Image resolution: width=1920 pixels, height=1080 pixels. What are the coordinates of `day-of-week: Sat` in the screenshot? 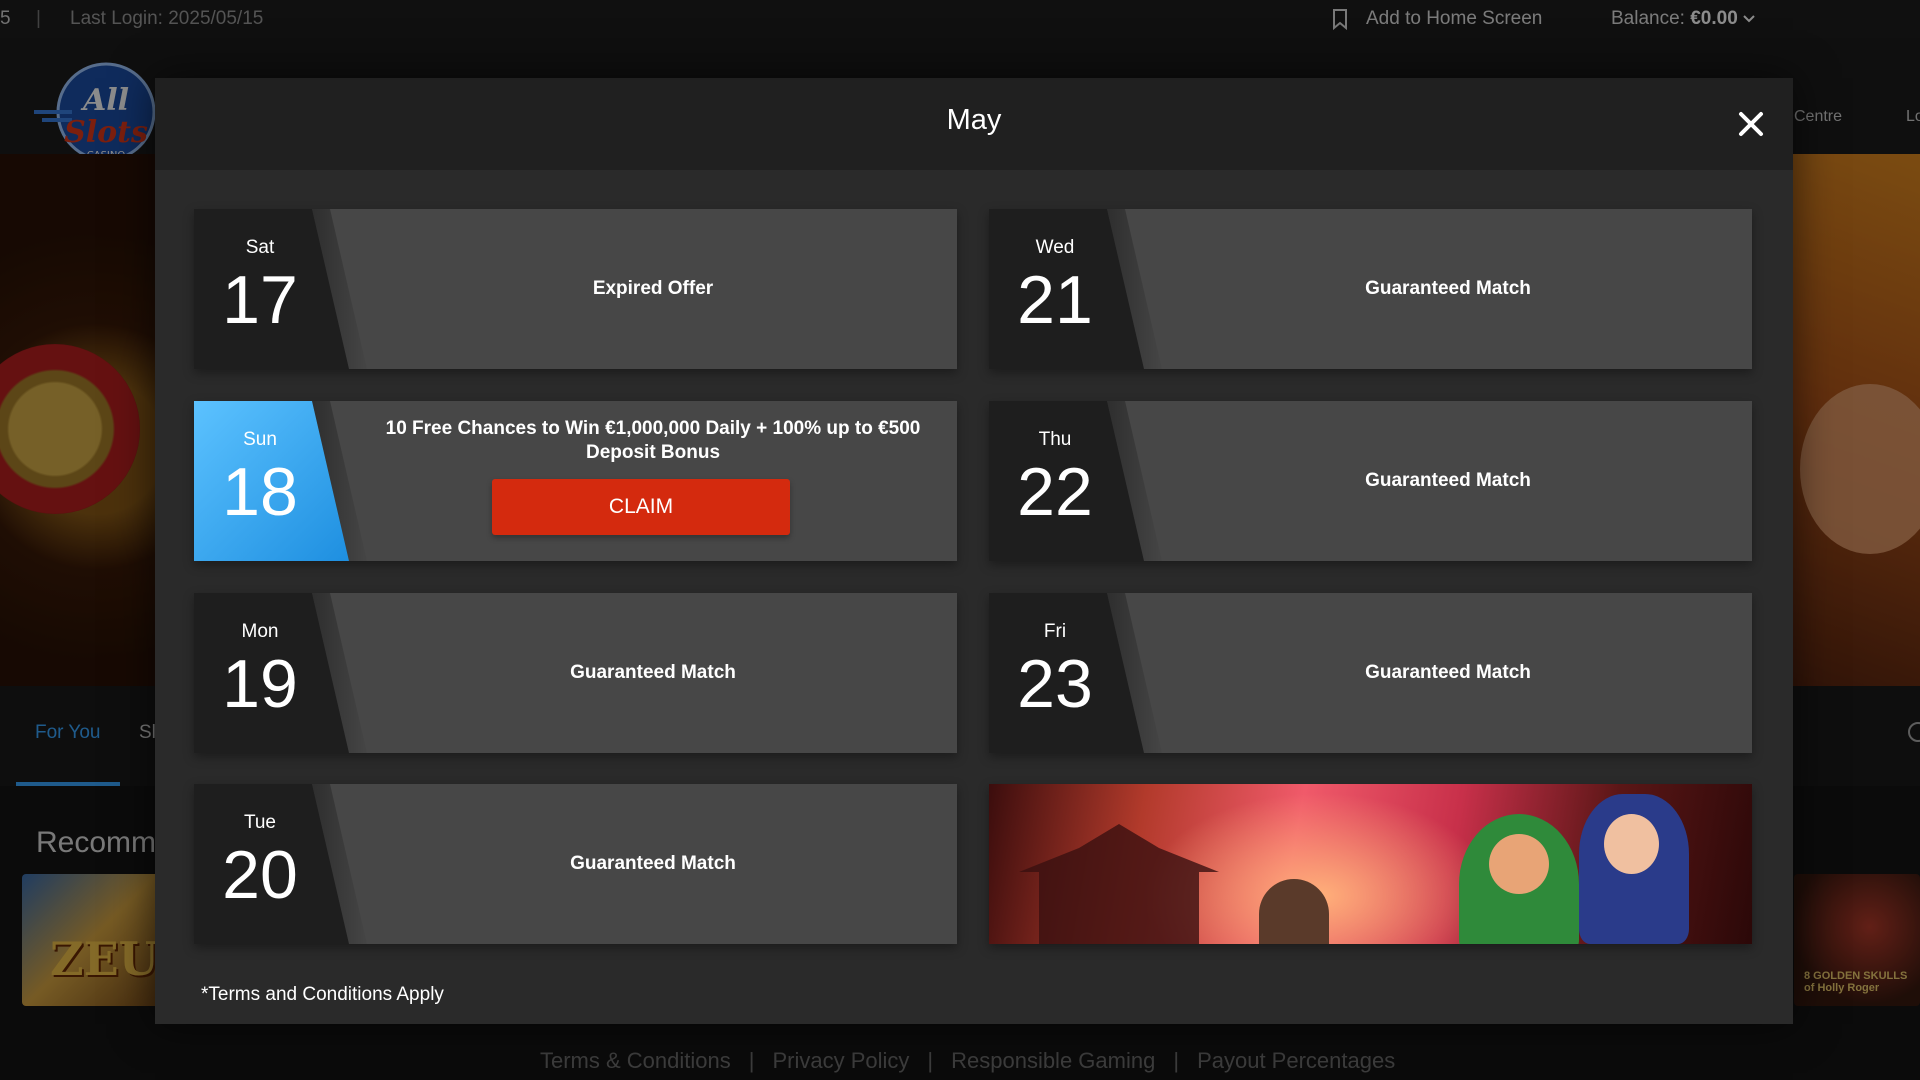 It's located at (260, 247).